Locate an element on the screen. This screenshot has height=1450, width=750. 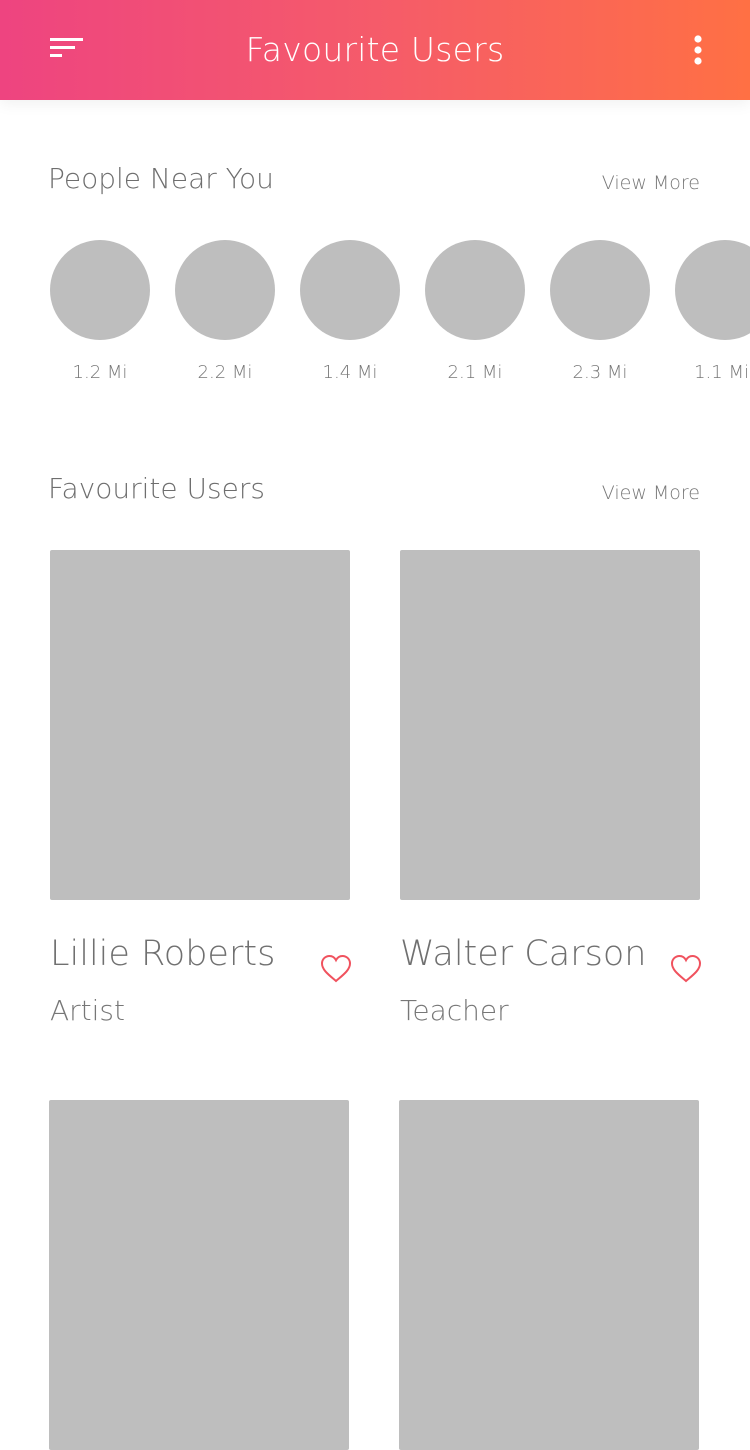
user-card: Lillie Roberts Artist is located at coordinates (201, 788).